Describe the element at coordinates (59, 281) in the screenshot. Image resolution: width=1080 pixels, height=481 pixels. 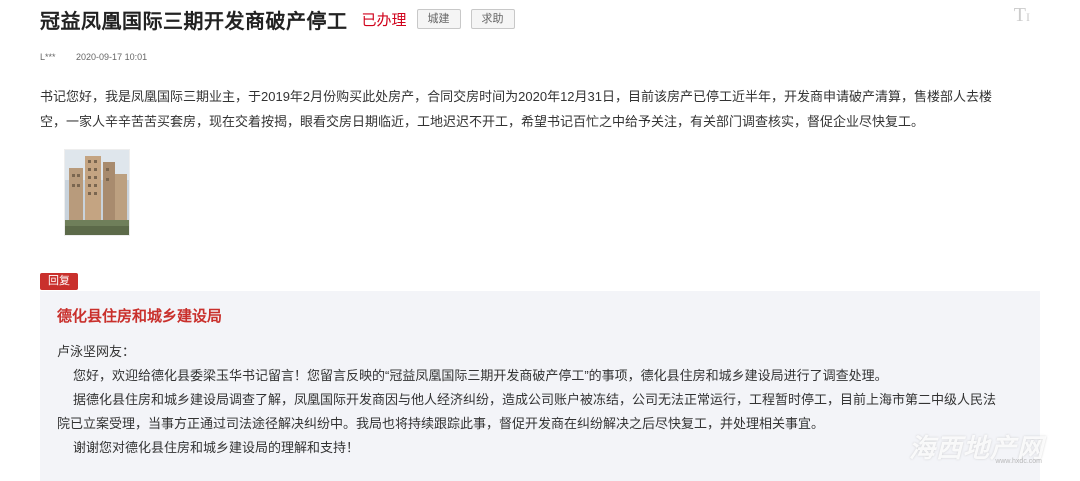
I see `reply-badge: 回复` at that location.